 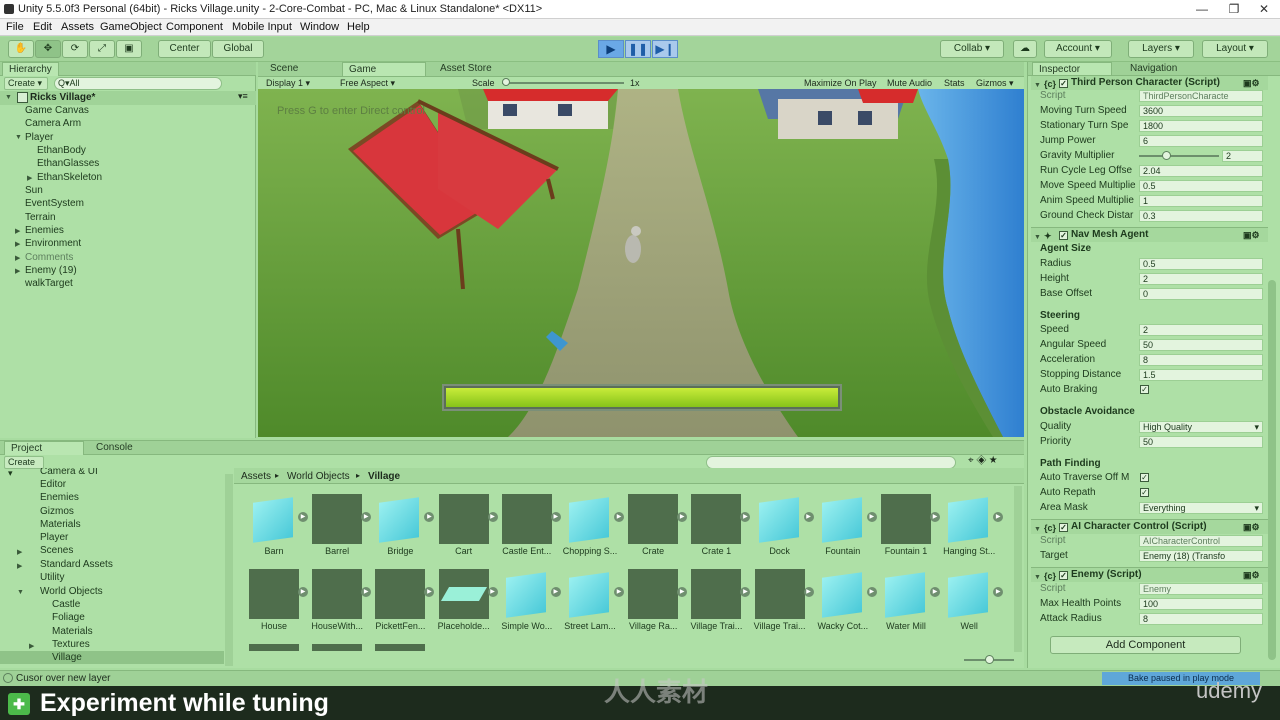 What do you see at coordinates (638, 49) in the screenshot?
I see `pause-button: ❚❚` at bounding box center [638, 49].